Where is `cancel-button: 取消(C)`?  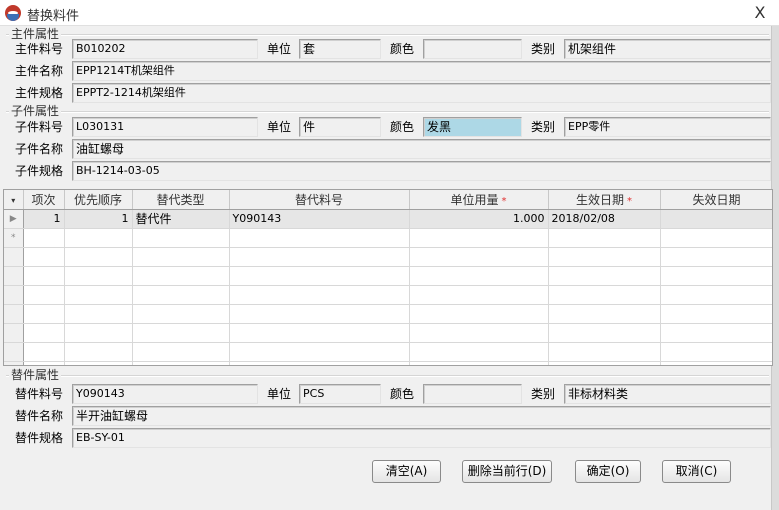 cancel-button: 取消(C) is located at coordinates (696, 471).